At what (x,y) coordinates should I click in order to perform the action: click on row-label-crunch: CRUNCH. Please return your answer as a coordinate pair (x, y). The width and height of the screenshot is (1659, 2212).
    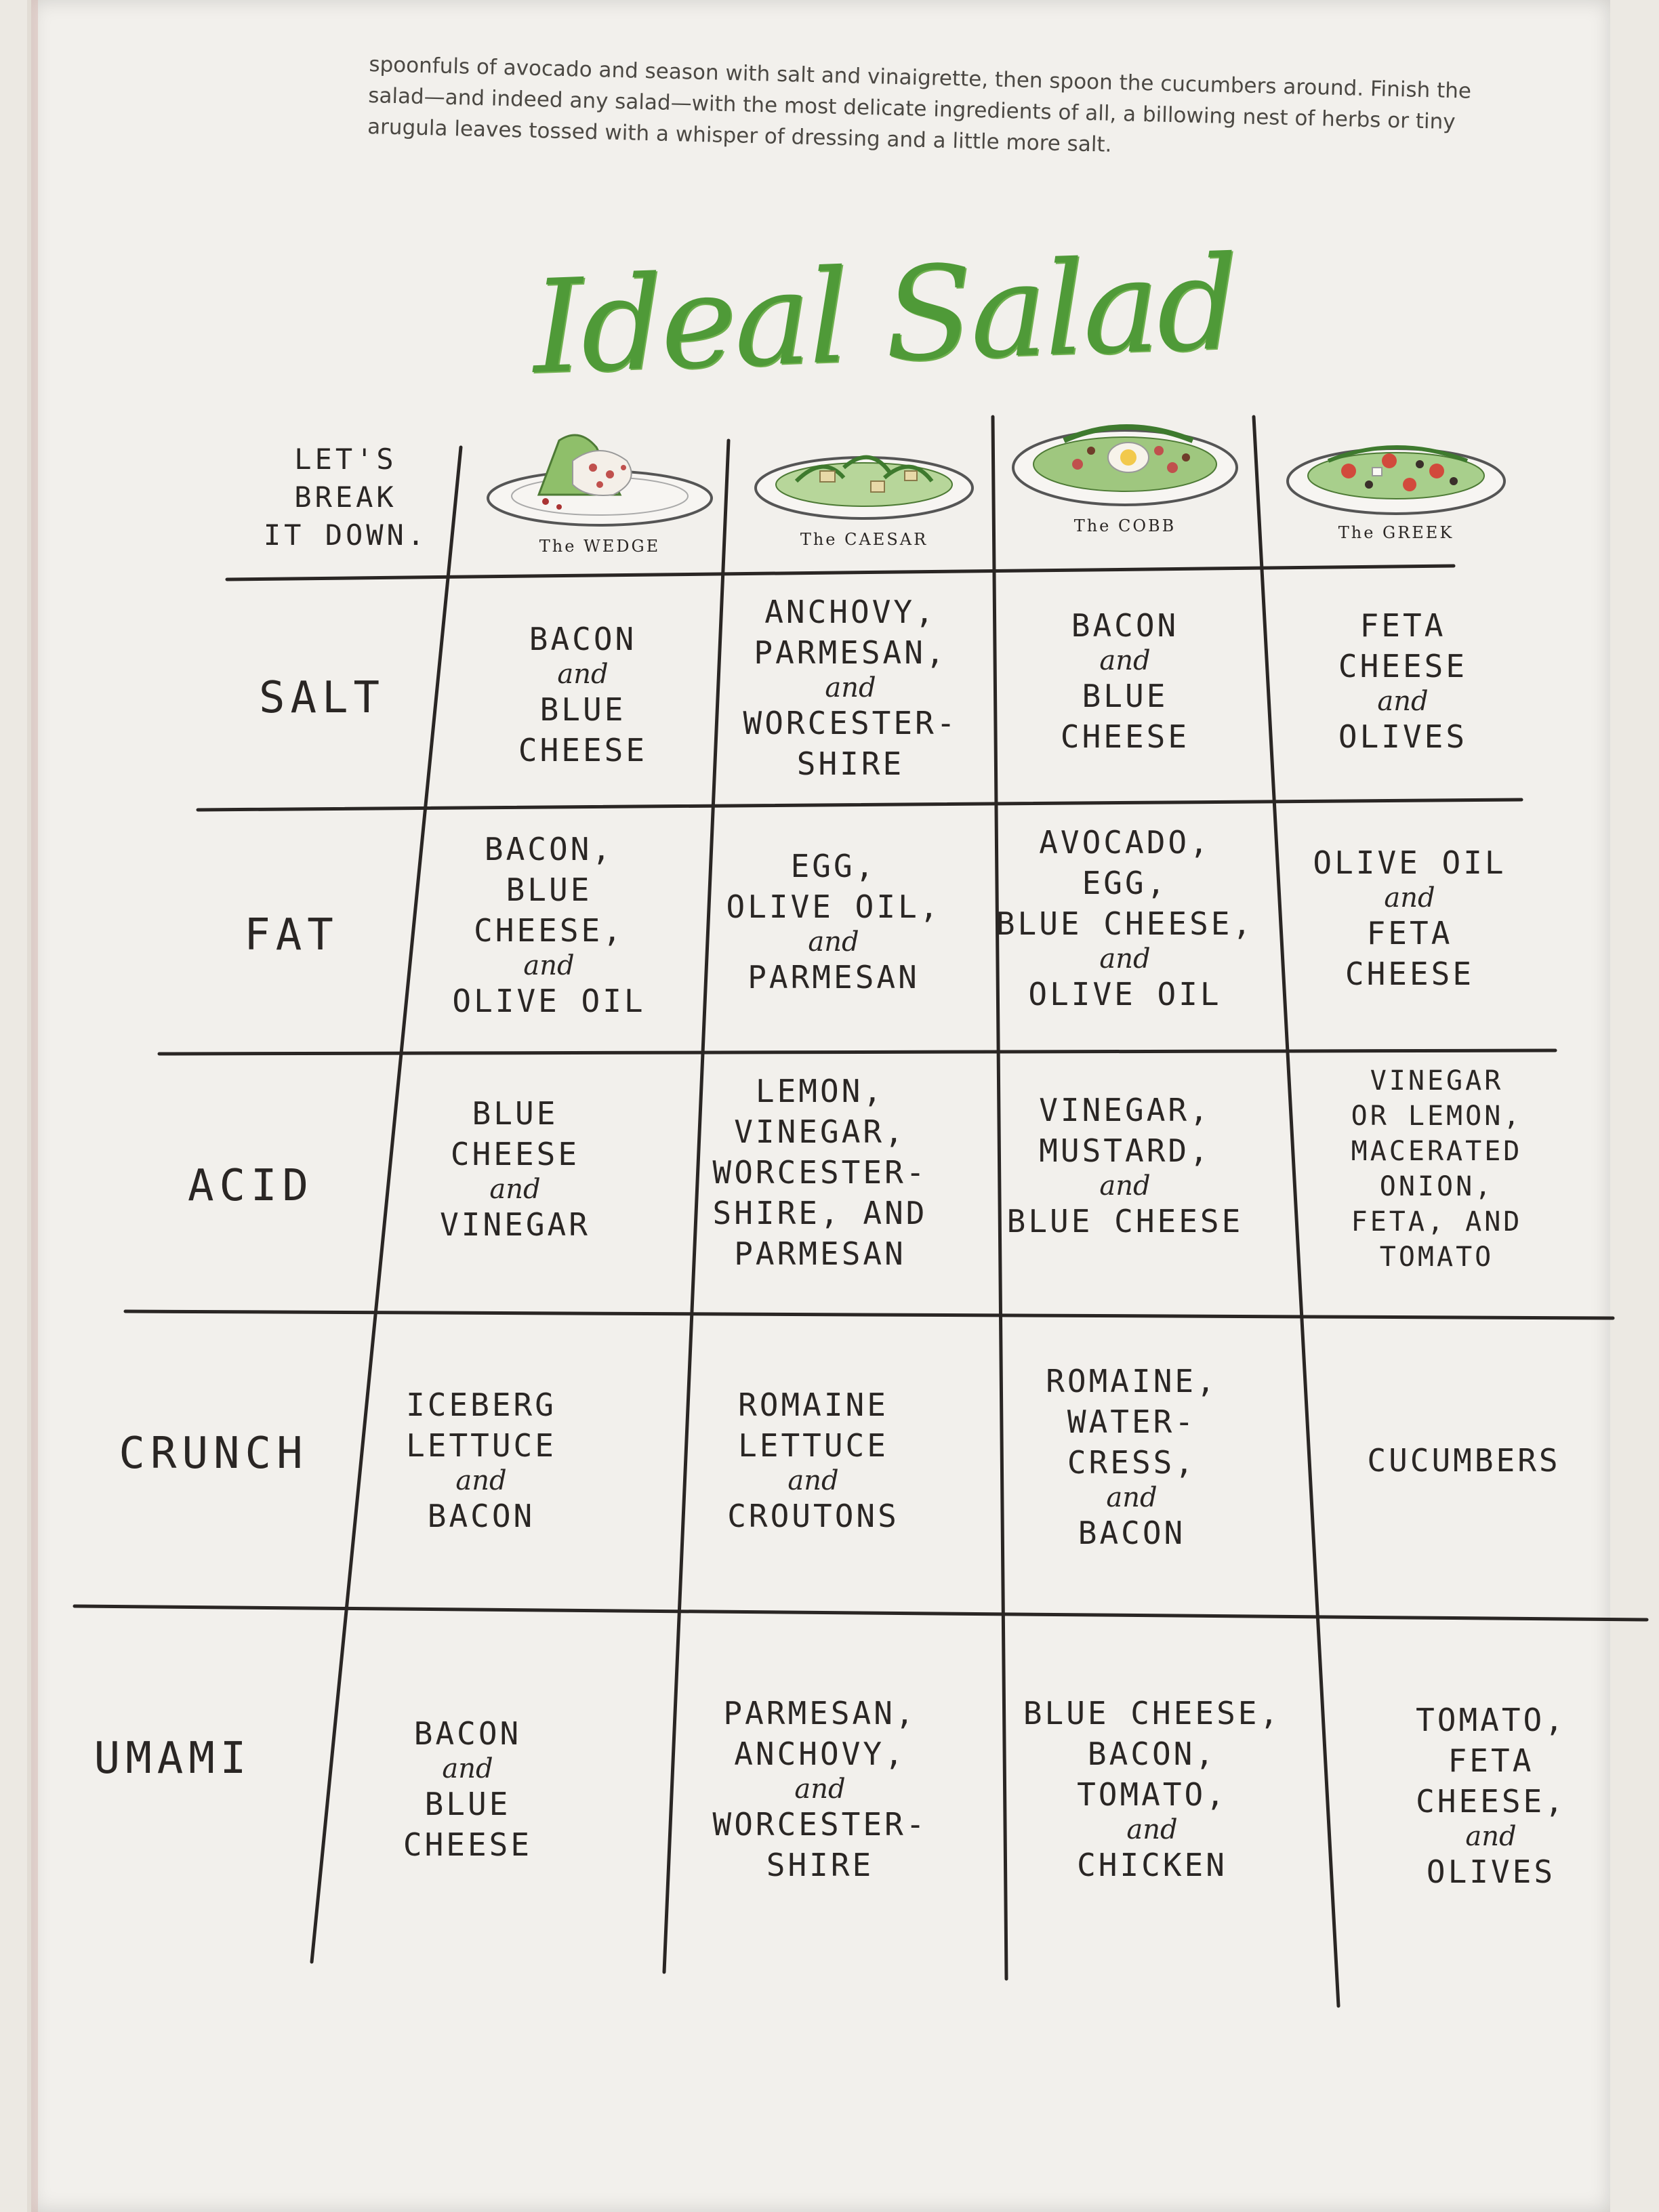
    Looking at the image, I should click on (213, 1454).